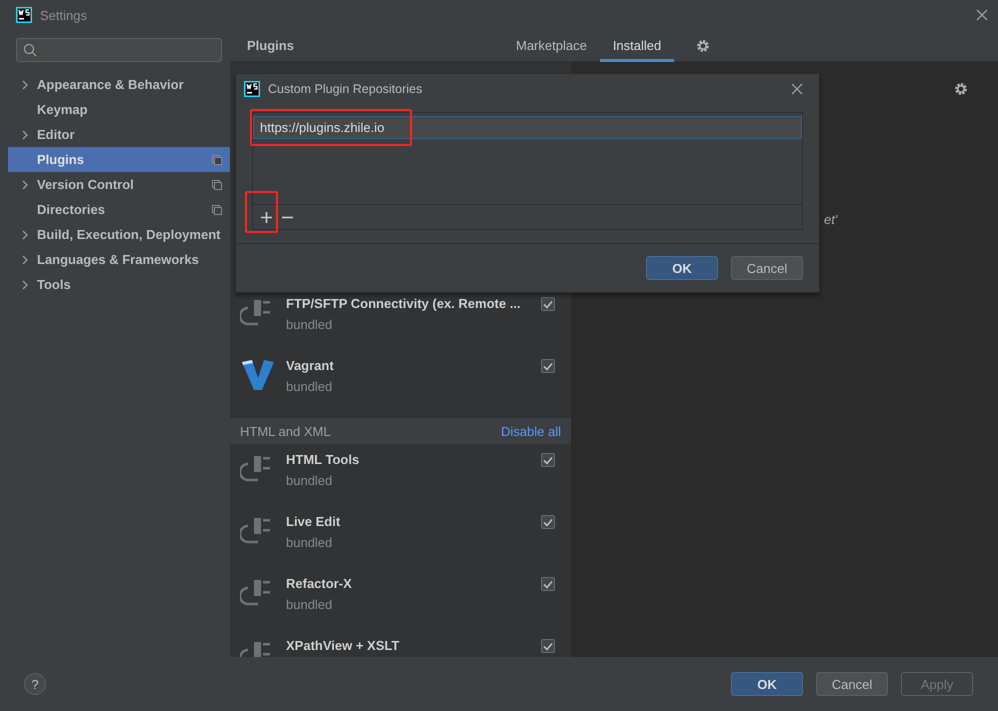 This screenshot has width=998, height=711. I want to click on repository-url-field: https://plugins.zhile.io, so click(527, 127).